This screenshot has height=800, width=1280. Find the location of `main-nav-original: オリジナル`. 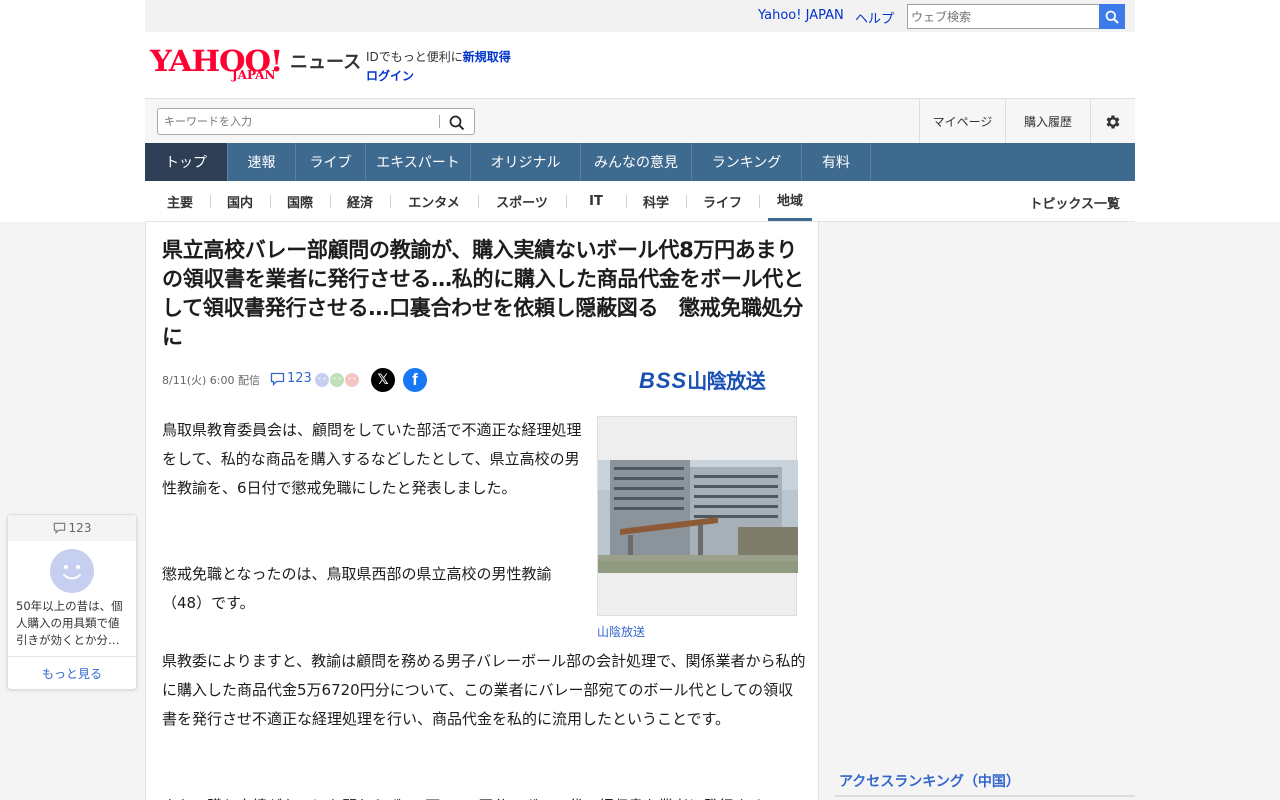

main-nav-original: オリジナル is located at coordinates (526, 162).